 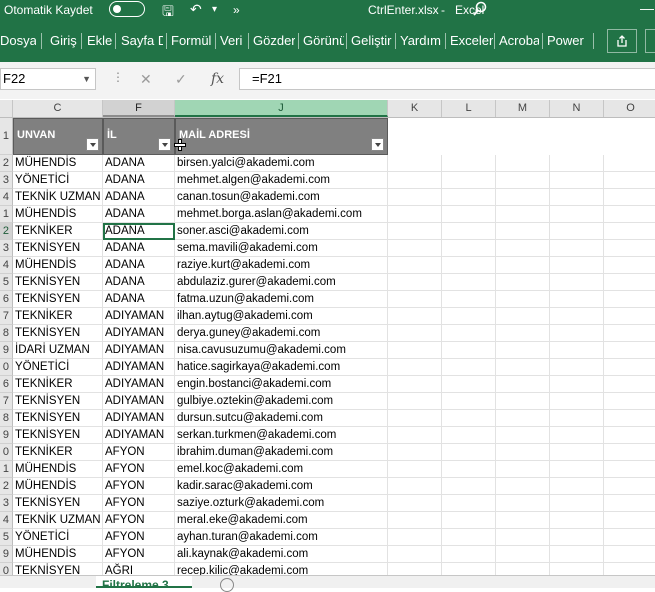 What do you see at coordinates (6, 537) in the screenshot?
I see `row-header: 5` at bounding box center [6, 537].